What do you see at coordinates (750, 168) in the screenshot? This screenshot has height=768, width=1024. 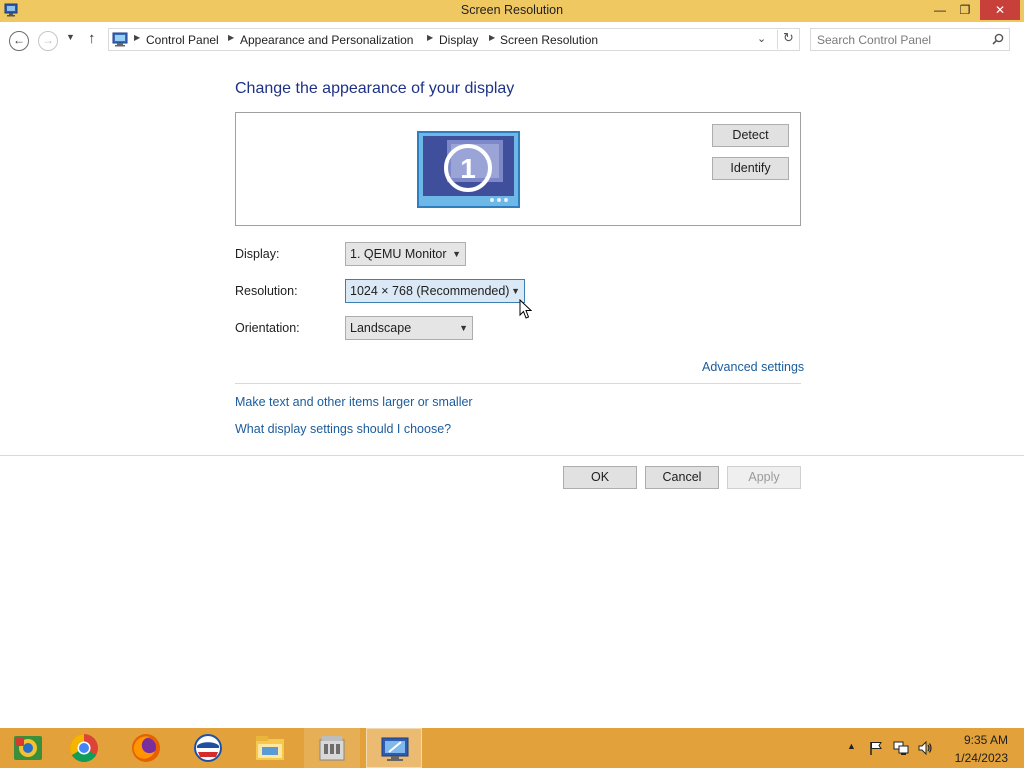 I see `identify-button: Identify` at bounding box center [750, 168].